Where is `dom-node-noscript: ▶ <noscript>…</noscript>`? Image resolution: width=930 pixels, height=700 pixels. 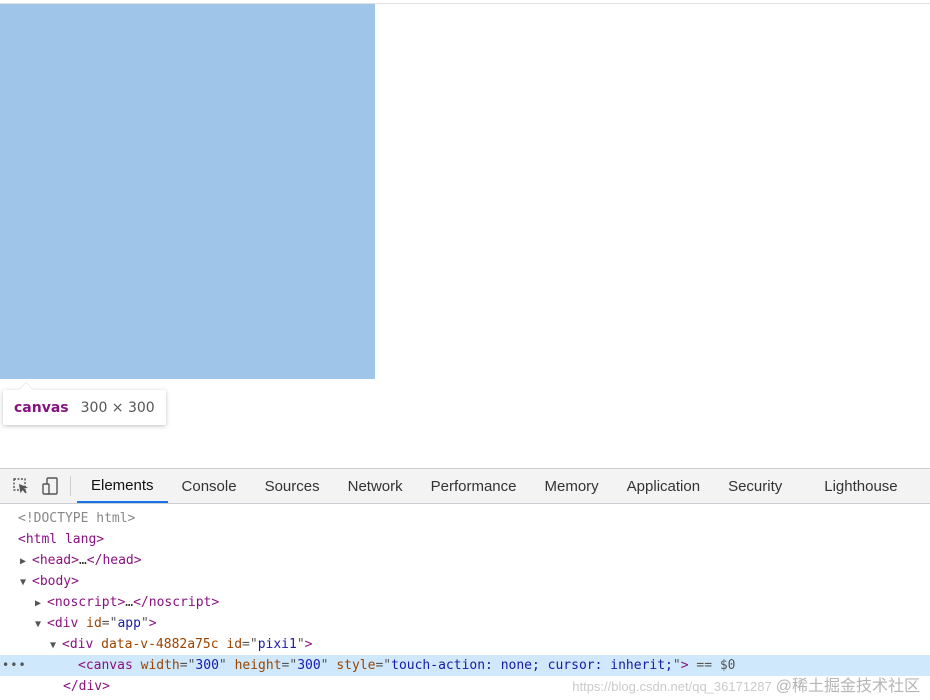
dom-node-noscript: ▶ <noscript>…</noscript> is located at coordinates (465, 602).